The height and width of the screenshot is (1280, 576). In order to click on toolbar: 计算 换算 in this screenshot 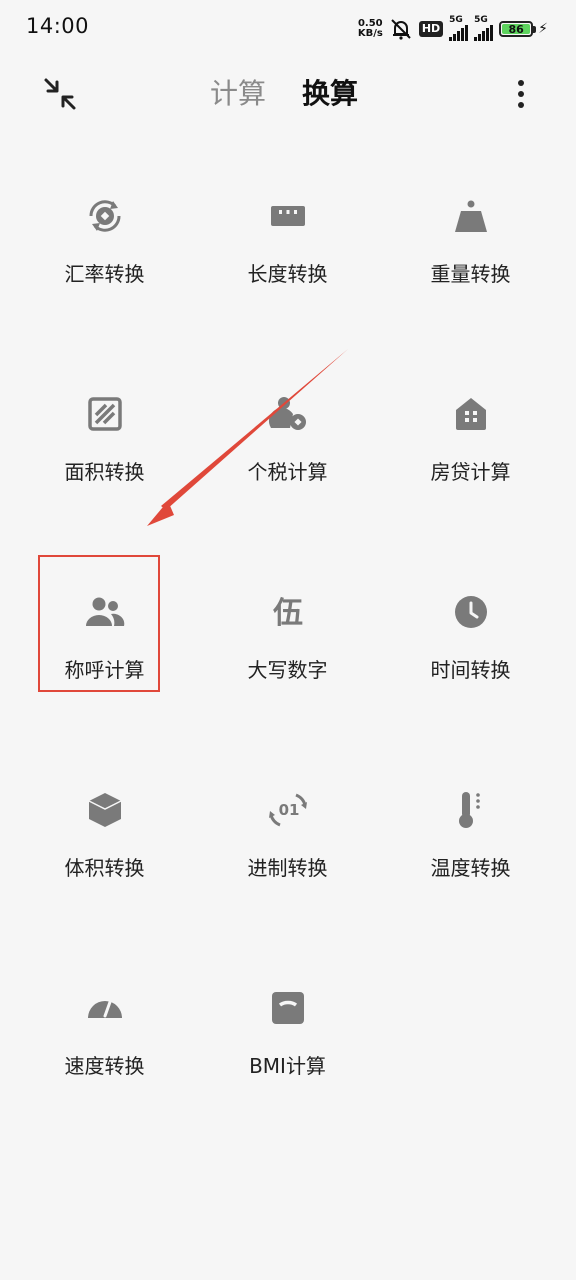, I will do `click(288, 93)`.